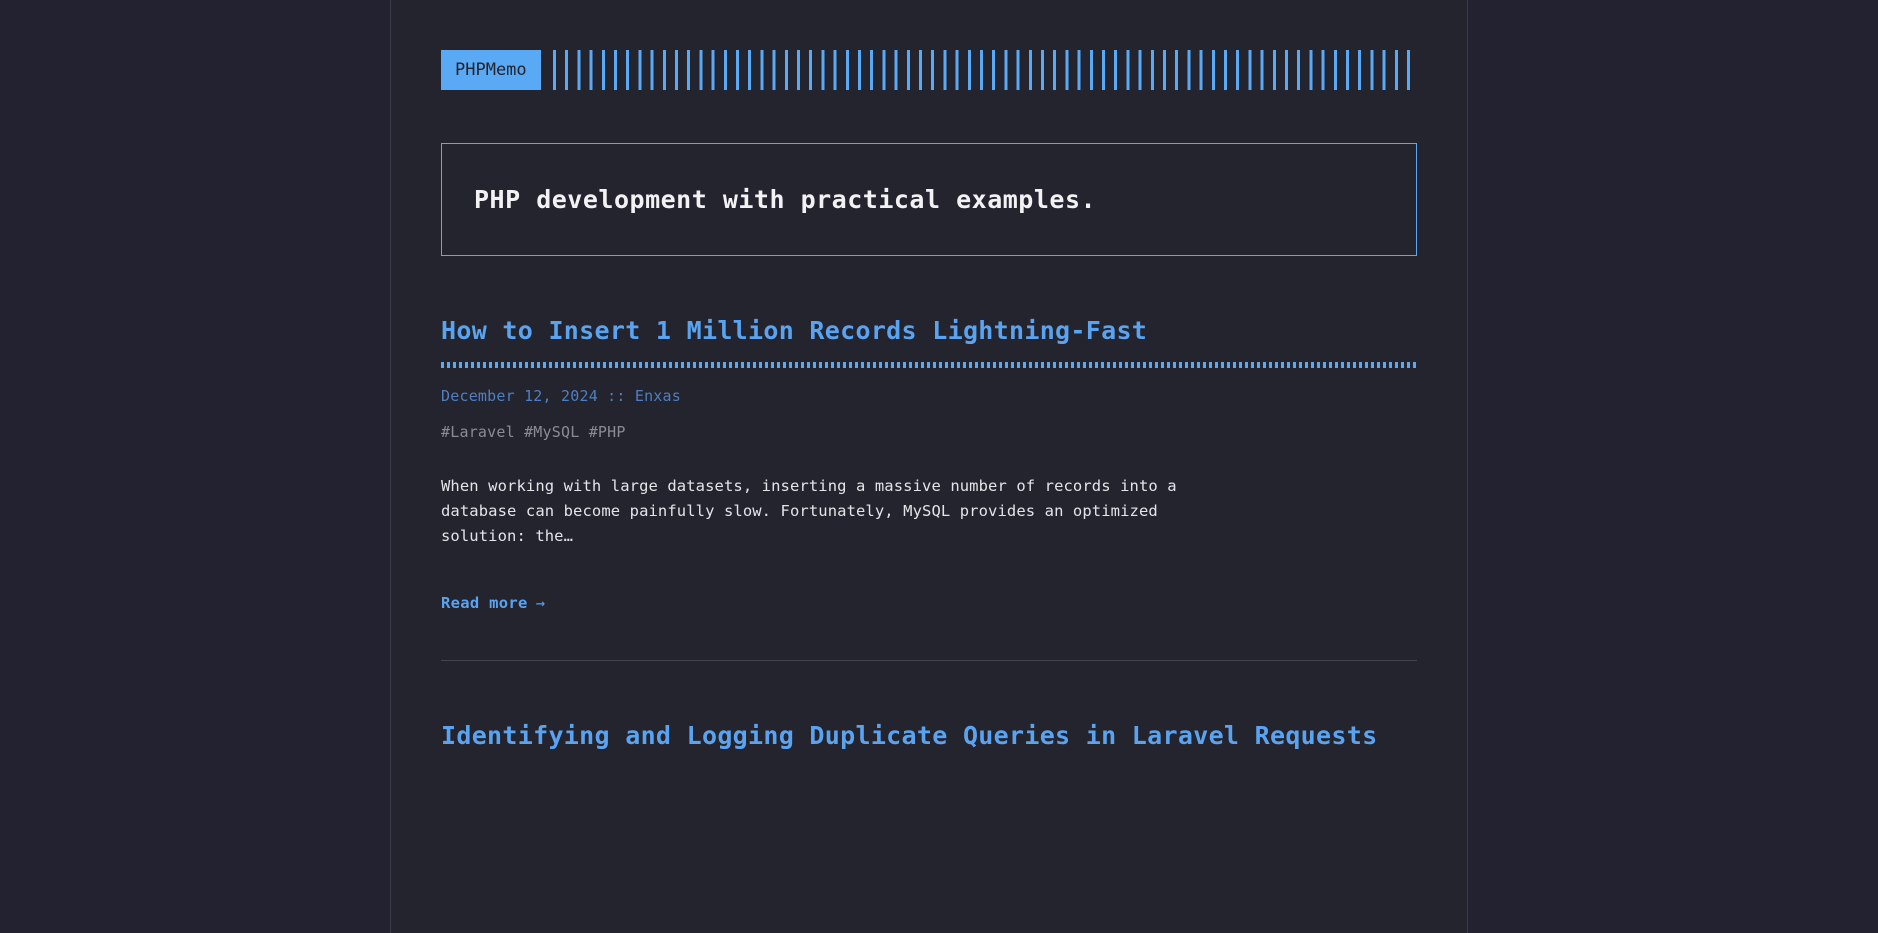 The image size is (1878, 933). I want to click on read-more-link: Read more →, so click(493, 603).